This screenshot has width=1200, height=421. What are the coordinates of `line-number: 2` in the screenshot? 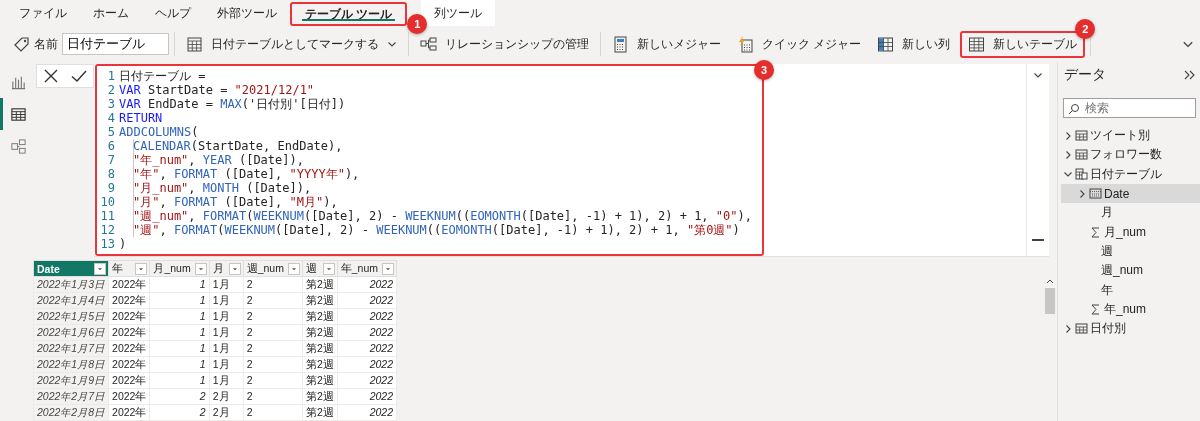 It's located at (111, 90).